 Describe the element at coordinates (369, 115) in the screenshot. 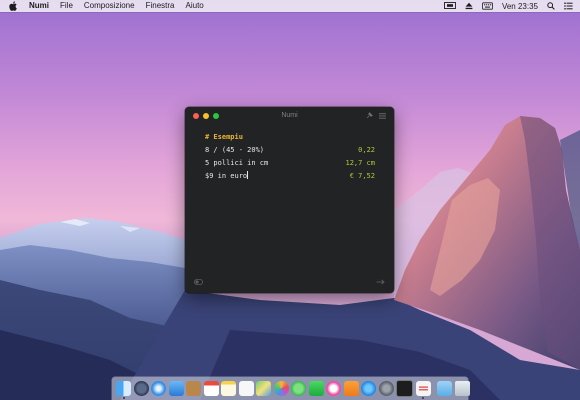

I see `pin-icon` at that location.